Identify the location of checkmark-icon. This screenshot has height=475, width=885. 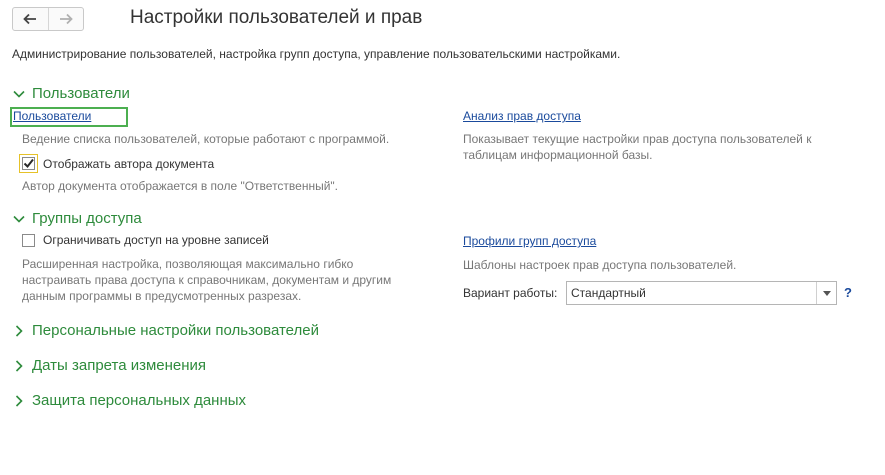
(28, 163).